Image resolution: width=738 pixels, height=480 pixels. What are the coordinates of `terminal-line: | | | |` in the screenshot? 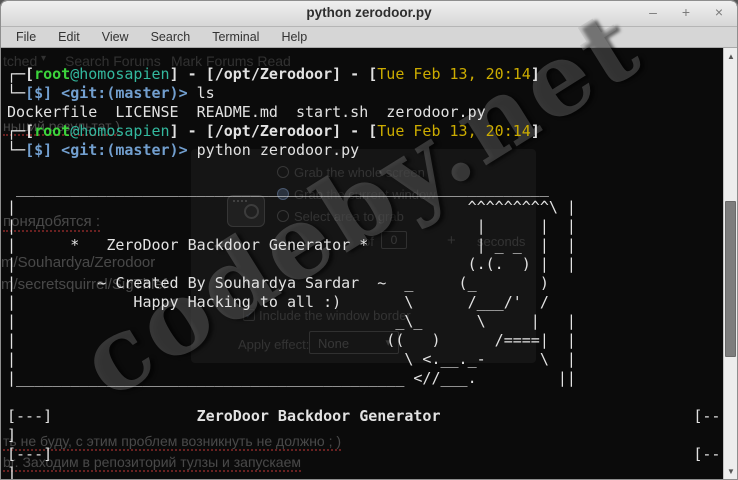 It's located at (291, 226).